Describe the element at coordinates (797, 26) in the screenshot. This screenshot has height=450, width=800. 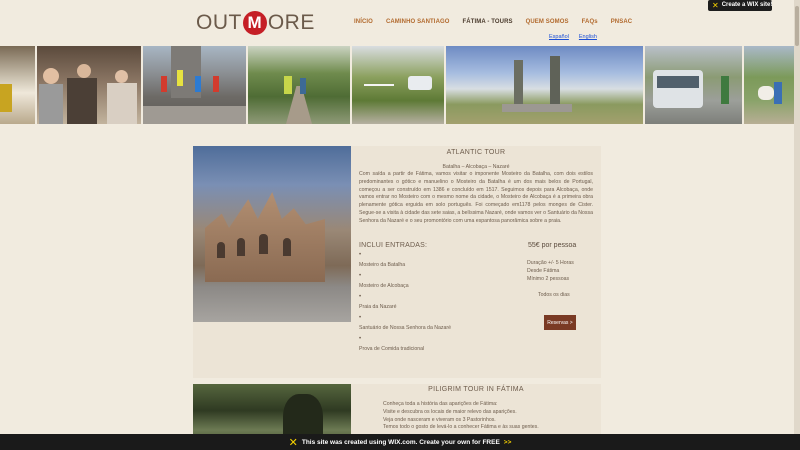
I see `scrollbar-thumb` at that location.